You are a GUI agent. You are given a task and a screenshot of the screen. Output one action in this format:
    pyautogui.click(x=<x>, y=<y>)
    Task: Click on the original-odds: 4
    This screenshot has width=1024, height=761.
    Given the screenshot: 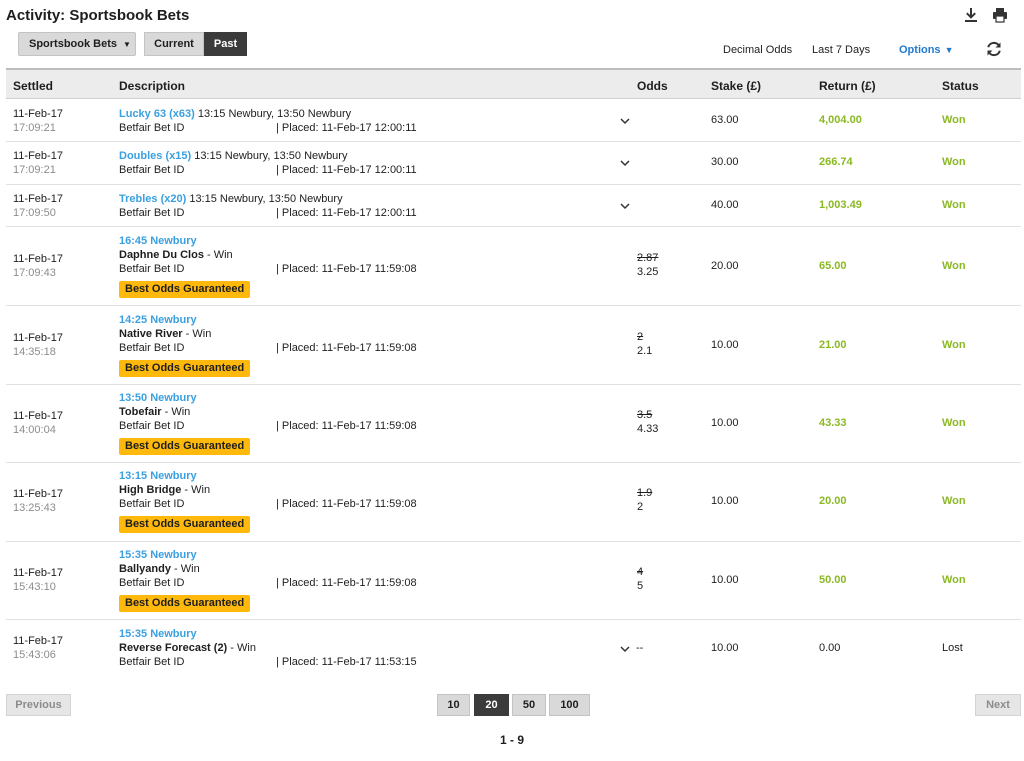 What is the action you would take?
    pyautogui.click(x=640, y=572)
    